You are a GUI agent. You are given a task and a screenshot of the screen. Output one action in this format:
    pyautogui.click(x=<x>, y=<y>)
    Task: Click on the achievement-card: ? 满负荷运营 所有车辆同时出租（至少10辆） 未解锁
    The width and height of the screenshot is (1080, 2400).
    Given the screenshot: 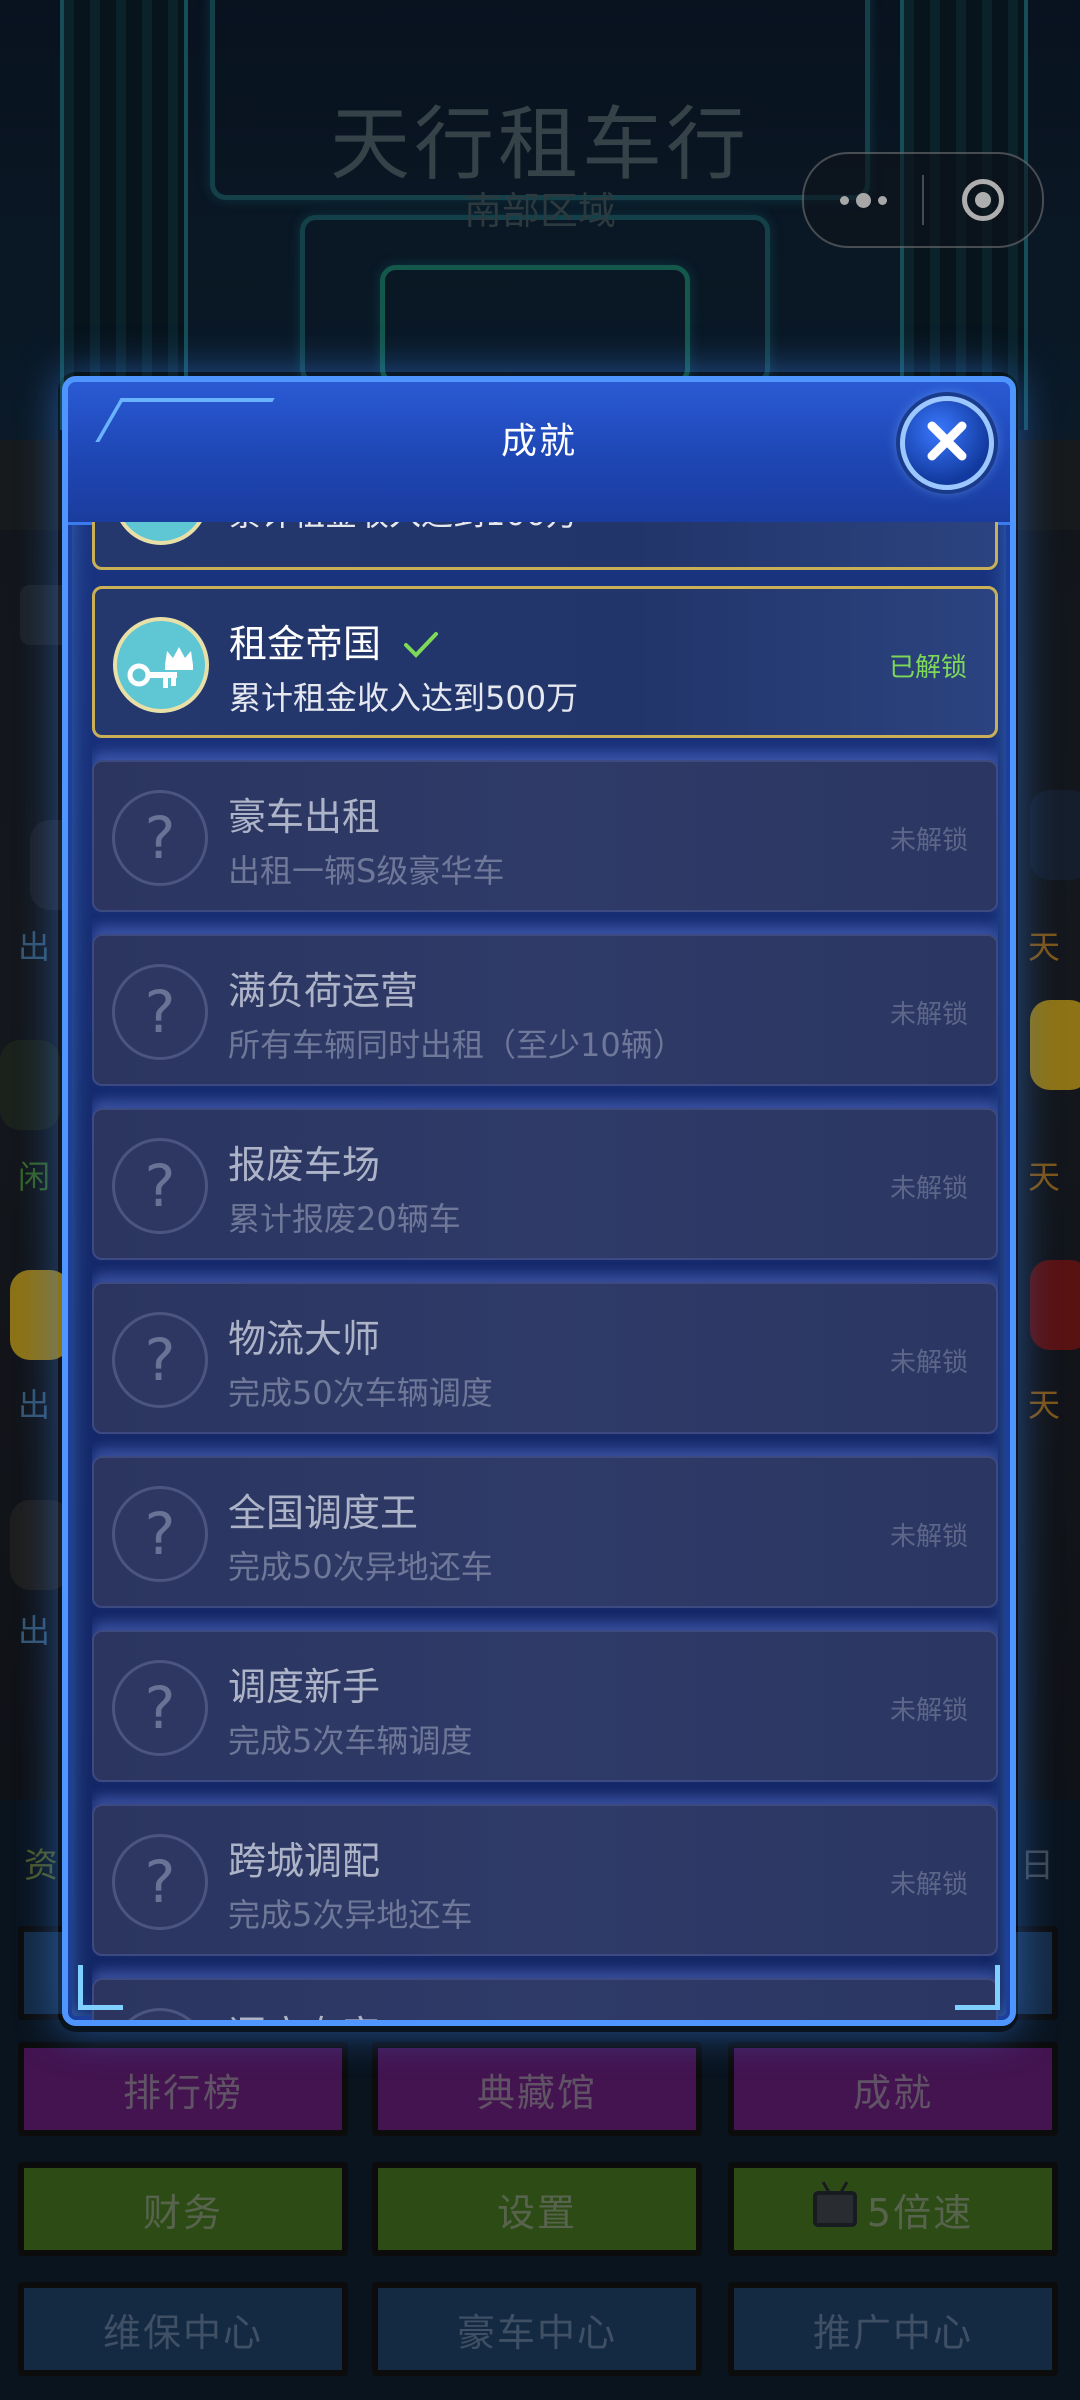 What is the action you would take?
    pyautogui.click(x=545, y=1010)
    